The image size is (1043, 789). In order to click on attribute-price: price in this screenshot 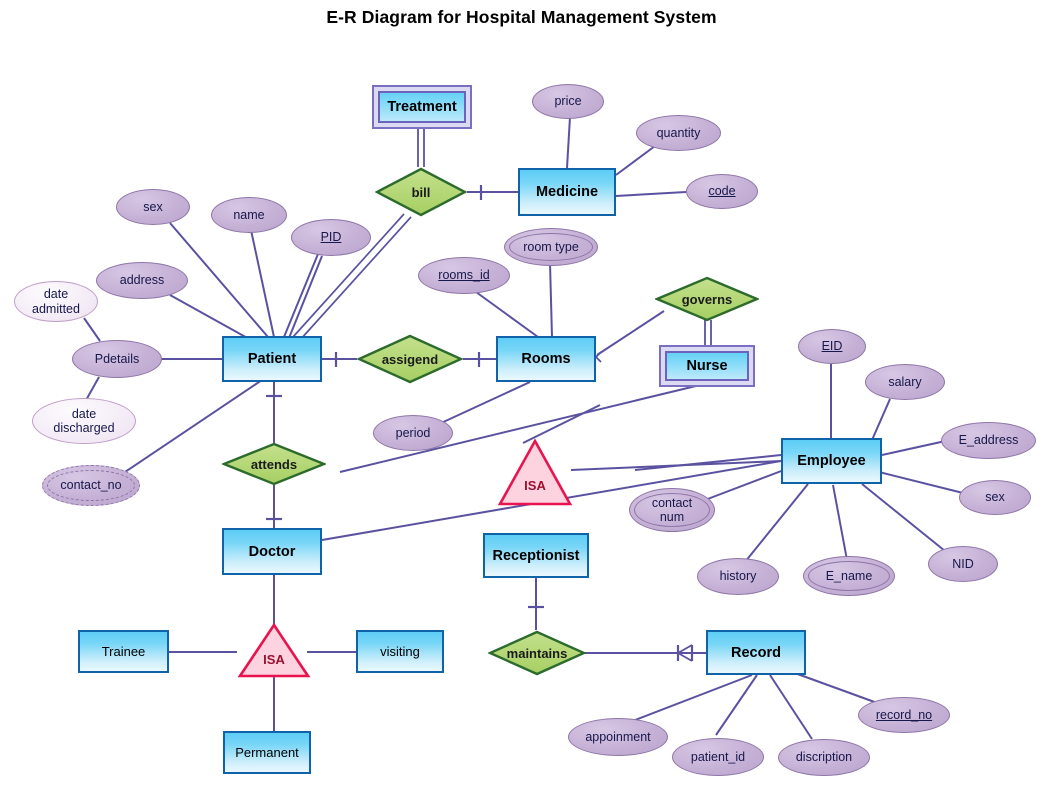, I will do `click(568, 101)`.